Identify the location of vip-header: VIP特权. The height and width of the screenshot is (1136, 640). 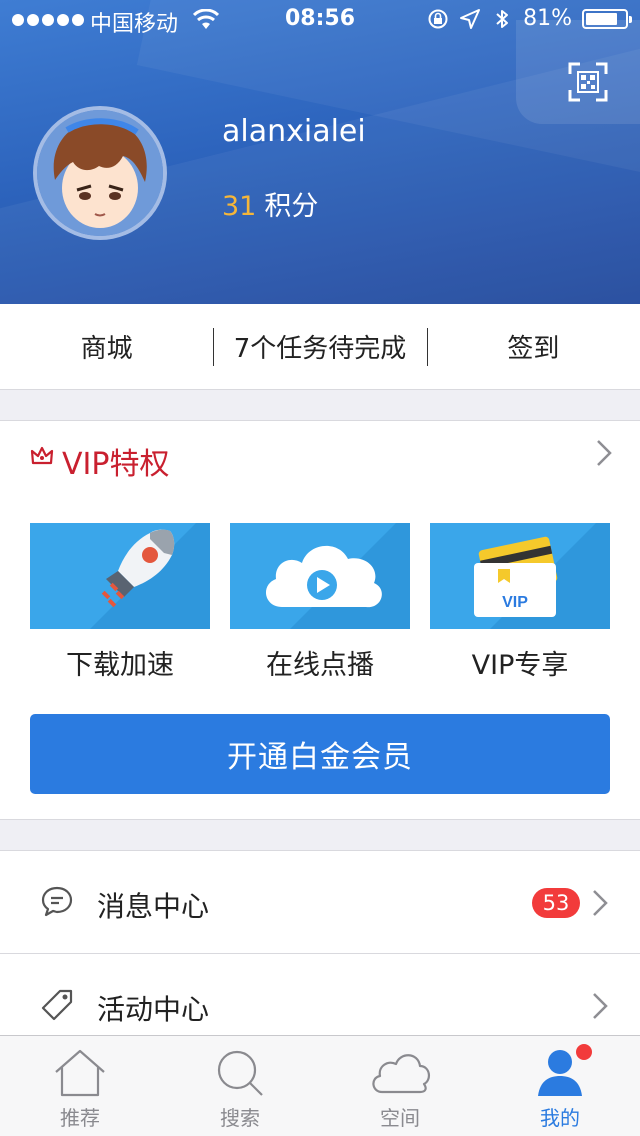
(320, 459).